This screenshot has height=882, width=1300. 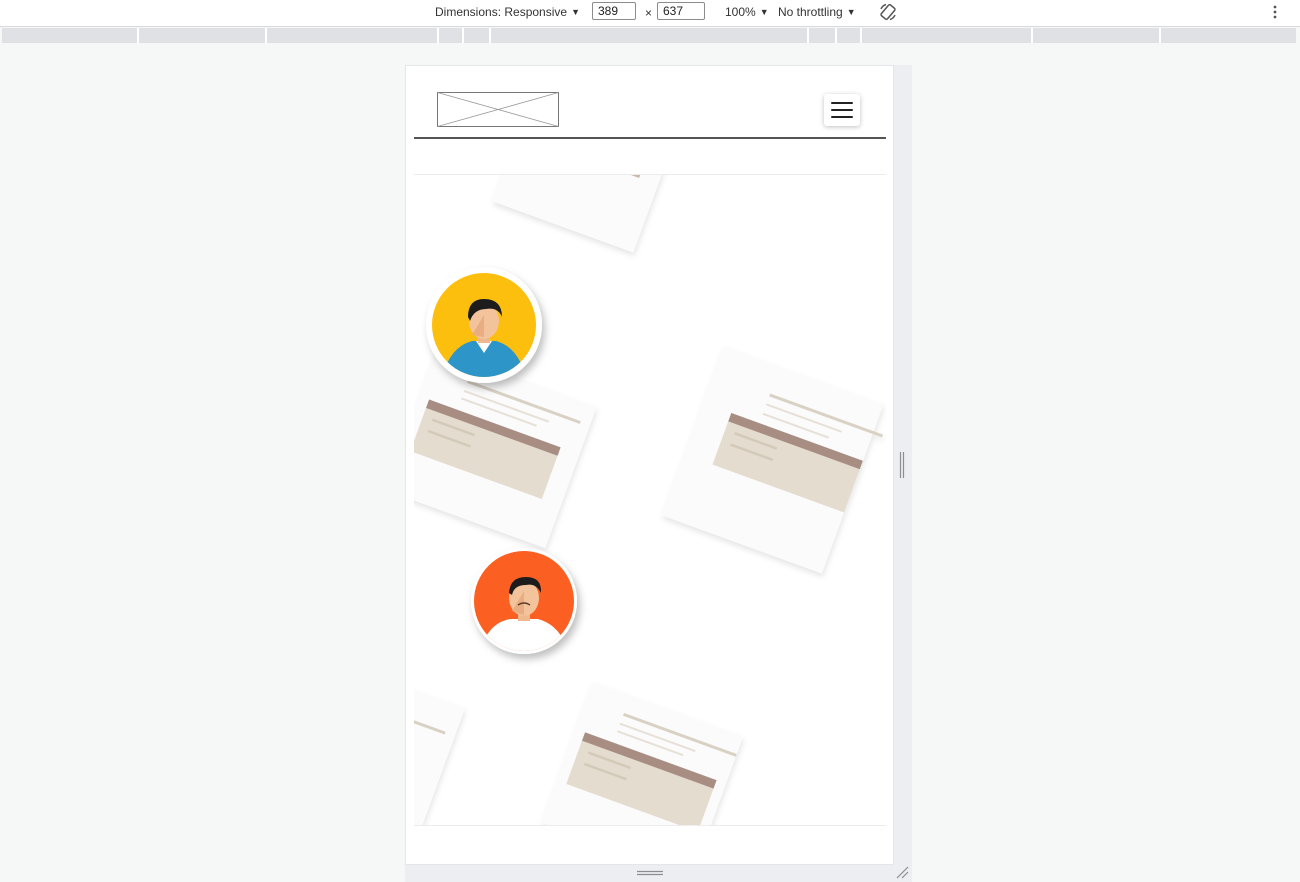 I want to click on resize-handle-bottom, so click(x=650, y=873).